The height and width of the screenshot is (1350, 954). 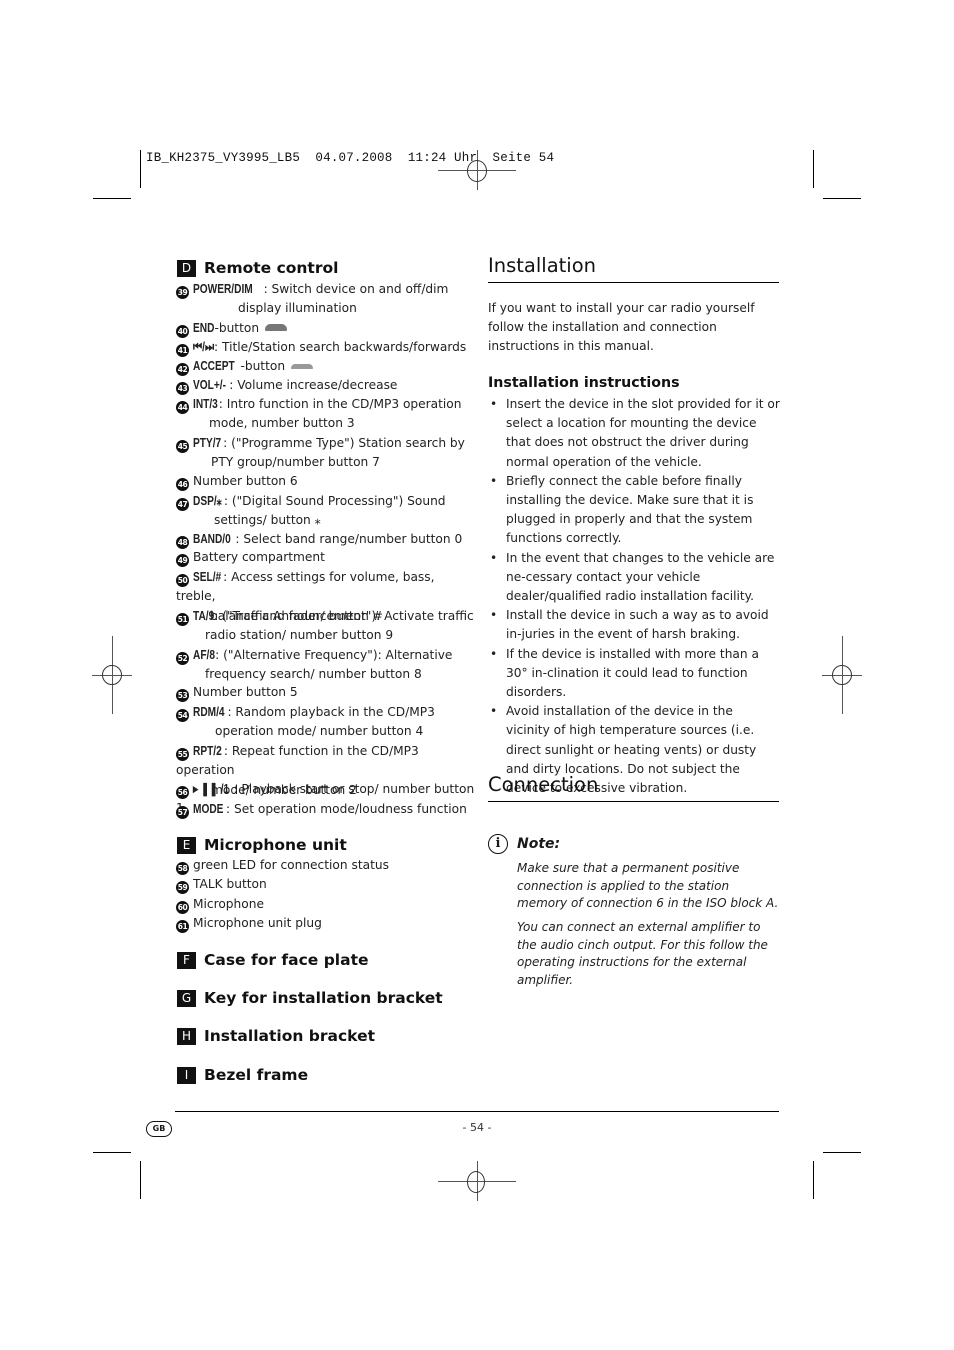 I want to click on item-number-icon: 55, so click(x=182, y=754).